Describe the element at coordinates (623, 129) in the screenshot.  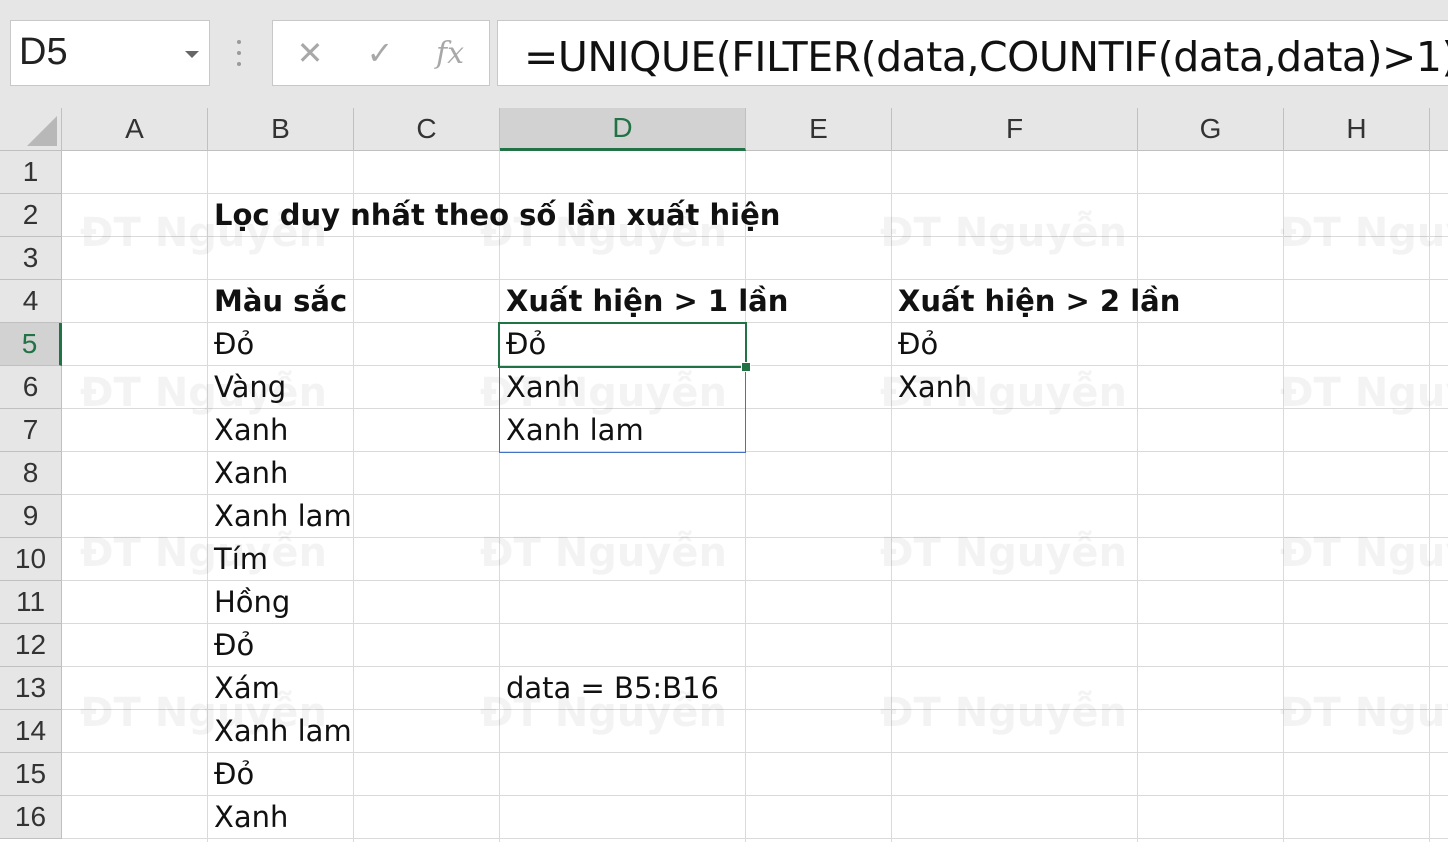
I see `column-header-d: D` at that location.